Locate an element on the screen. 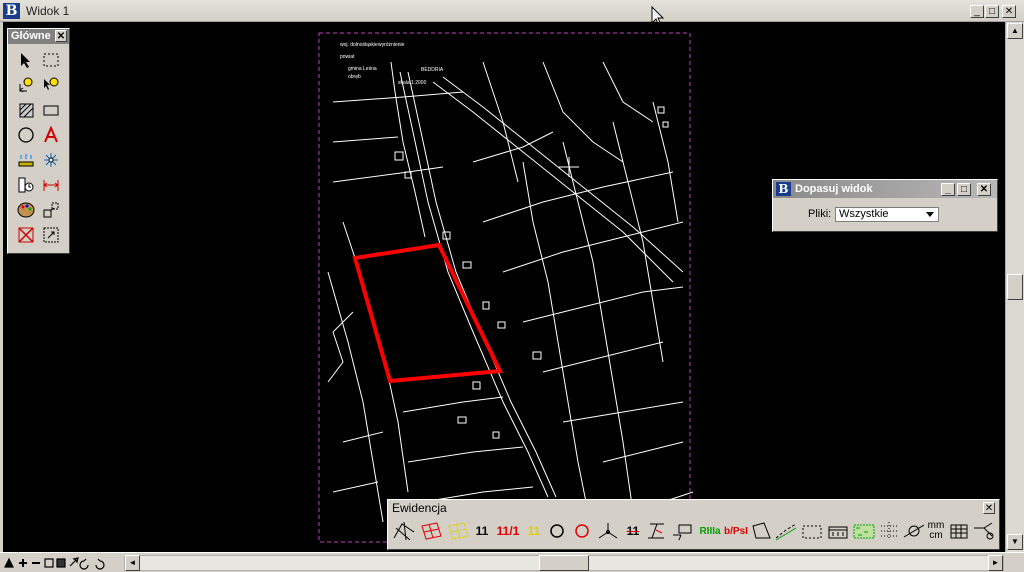  scale-icon is located at coordinates (51, 235).